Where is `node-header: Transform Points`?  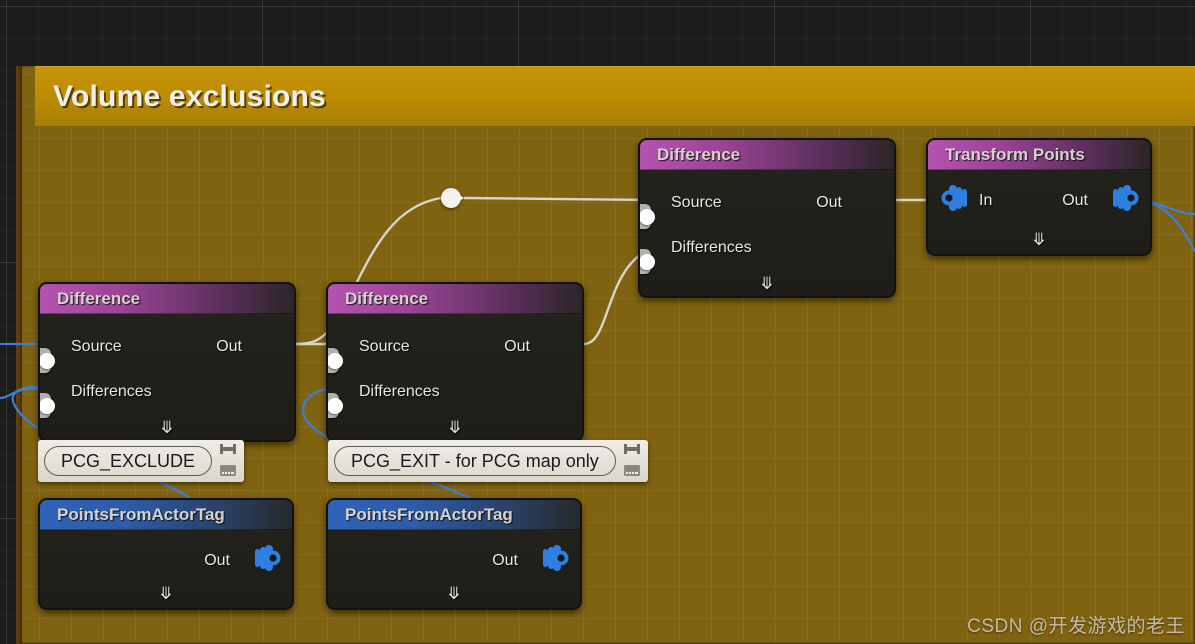 node-header: Transform Points is located at coordinates (1039, 155).